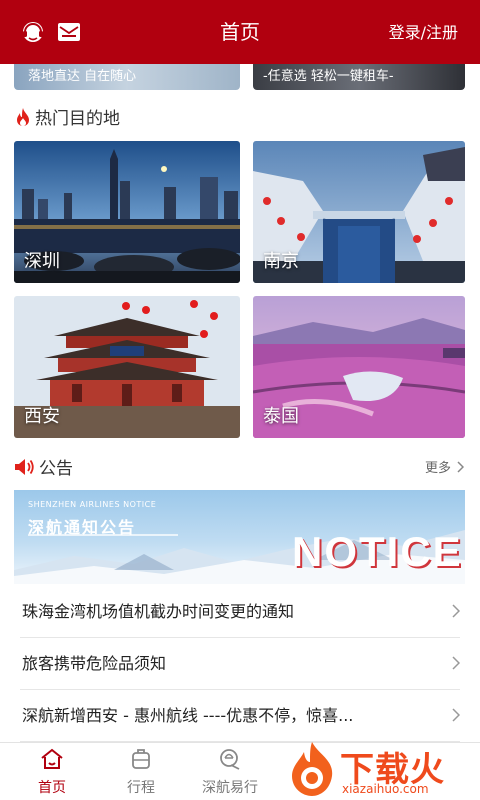  I want to click on login-register-link: 登录/注册, so click(423, 32).